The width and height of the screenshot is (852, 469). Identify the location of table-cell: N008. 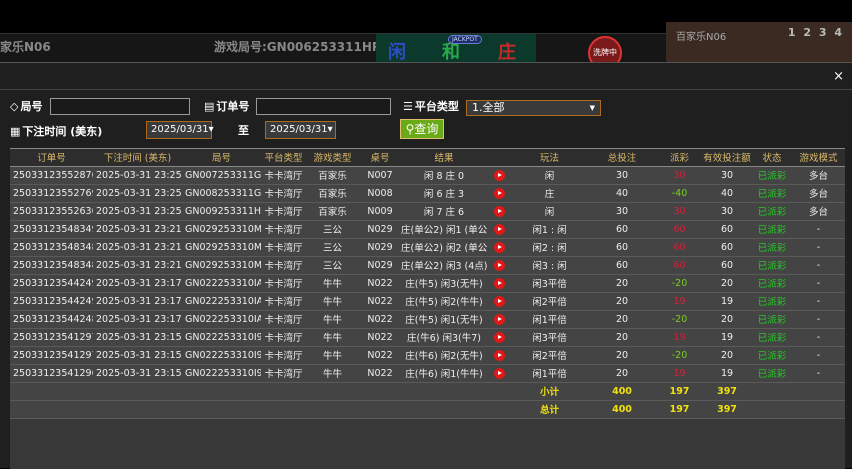
(380, 193).